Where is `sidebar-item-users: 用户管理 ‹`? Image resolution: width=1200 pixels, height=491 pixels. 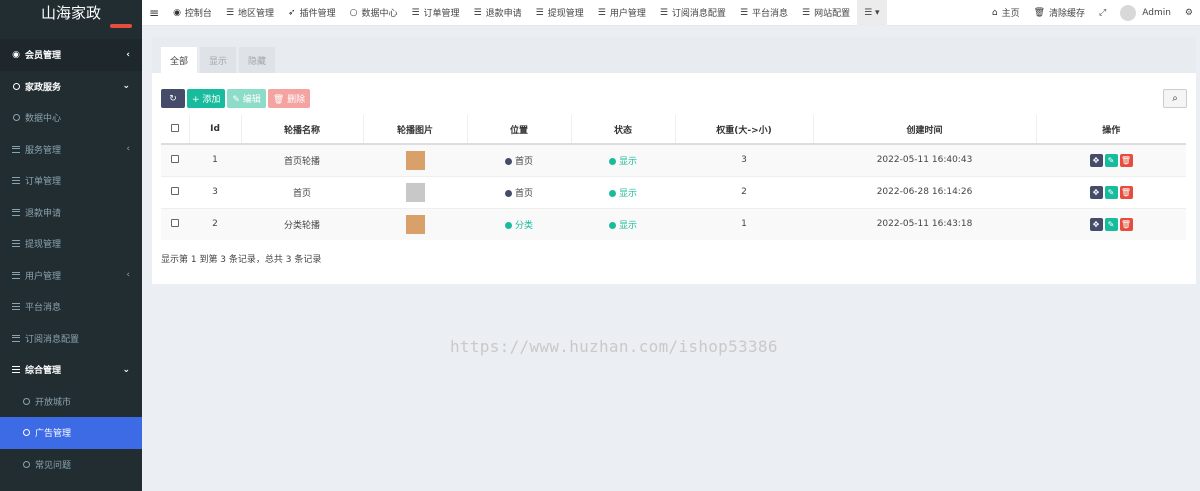 sidebar-item-users: 用户管理 ‹ is located at coordinates (71, 276).